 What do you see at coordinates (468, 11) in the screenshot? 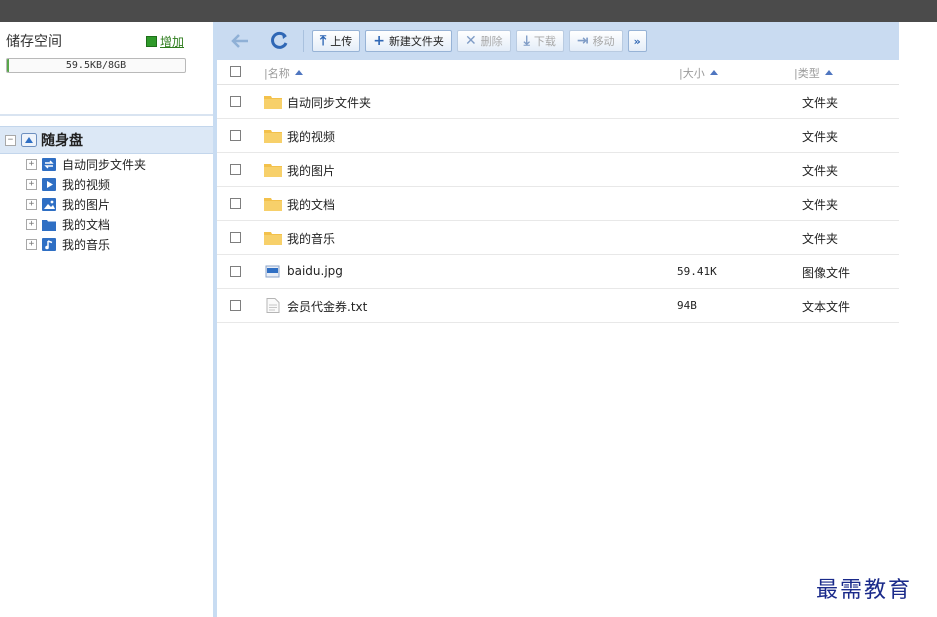
I see `top-header-bar` at bounding box center [468, 11].